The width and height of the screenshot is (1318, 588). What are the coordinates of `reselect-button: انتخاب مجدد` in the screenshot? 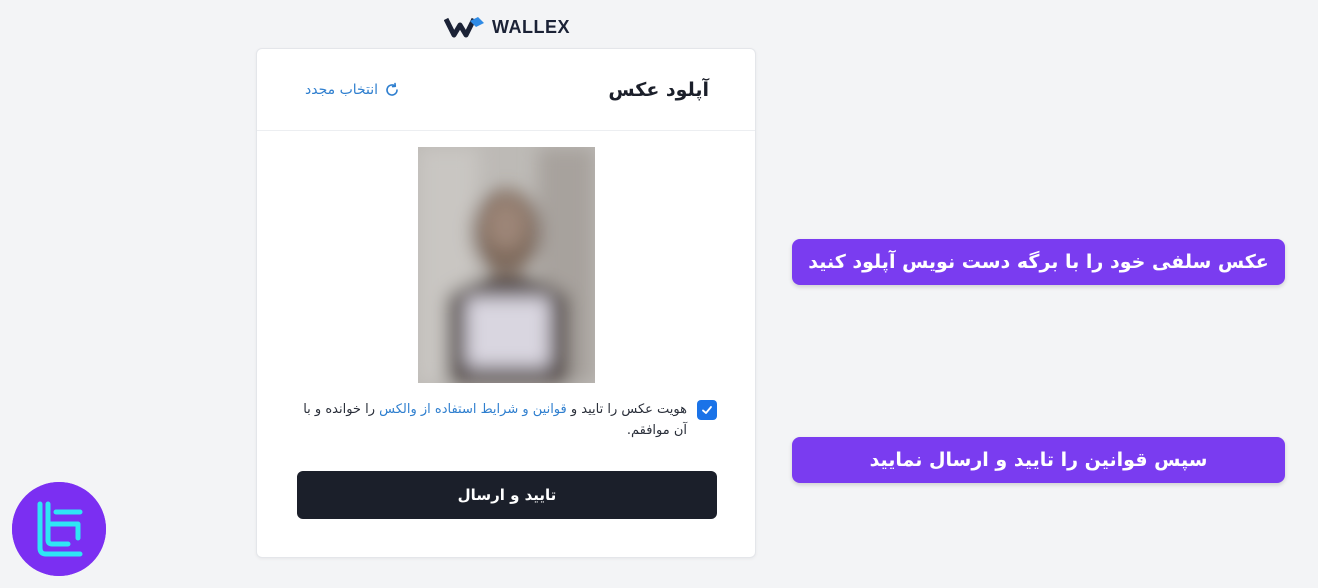 It's located at (352, 90).